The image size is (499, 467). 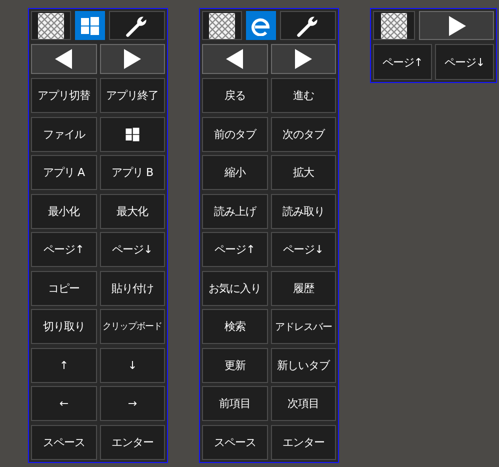 I want to click on browser-icon, so click(x=261, y=26).